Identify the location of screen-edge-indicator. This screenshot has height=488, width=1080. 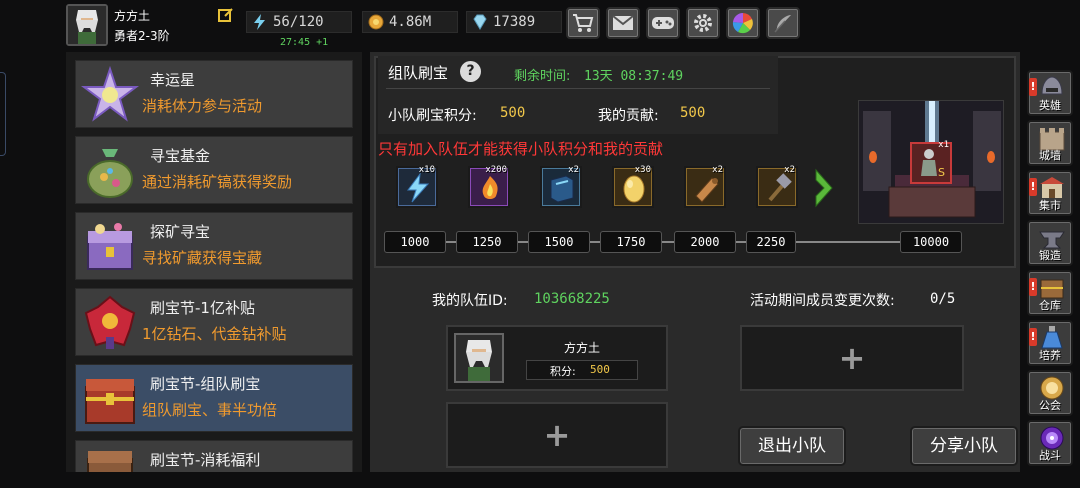
(3, 114).